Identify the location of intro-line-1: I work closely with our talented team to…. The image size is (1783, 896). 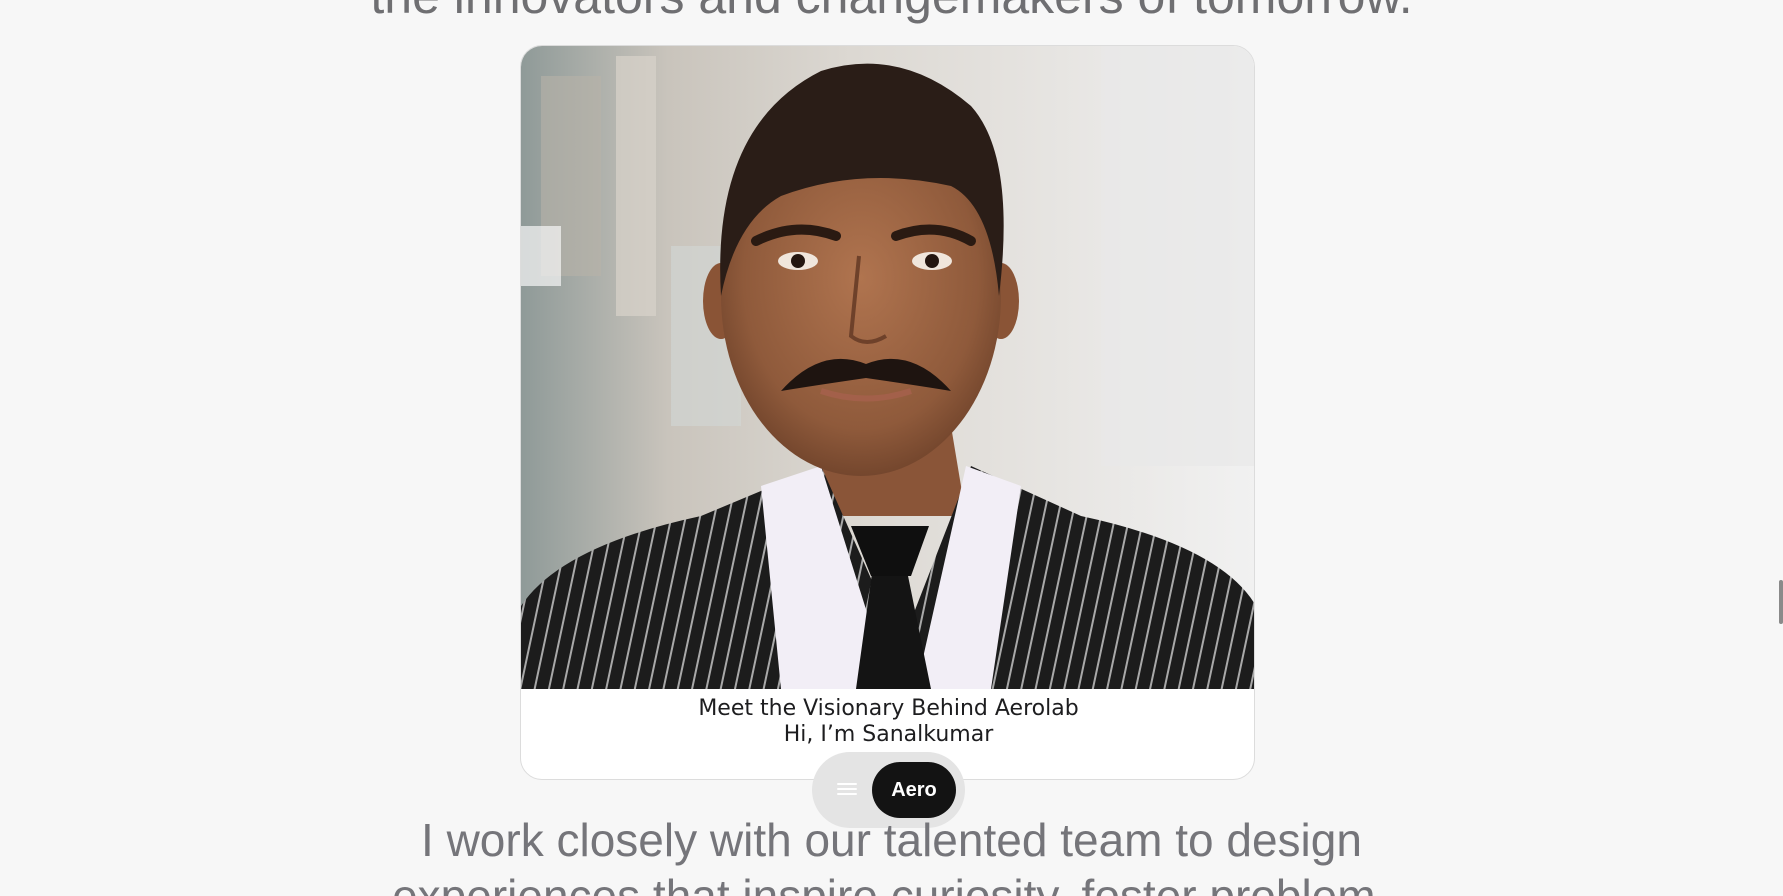
(891, 840).